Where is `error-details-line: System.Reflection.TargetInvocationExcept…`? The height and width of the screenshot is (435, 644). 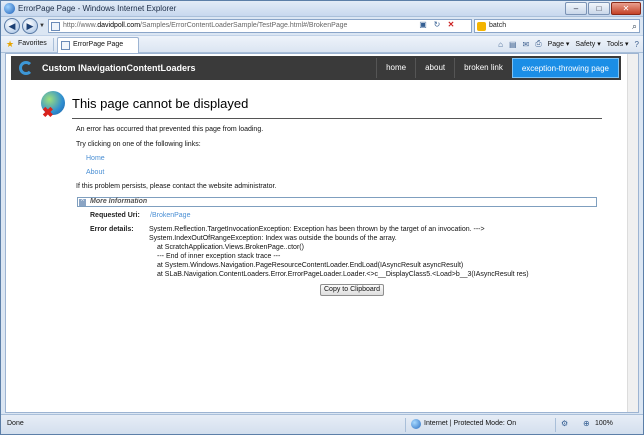
error-details-line: System.Reflection.TargetInvocationExcept… is located at coordinates (317, 229).